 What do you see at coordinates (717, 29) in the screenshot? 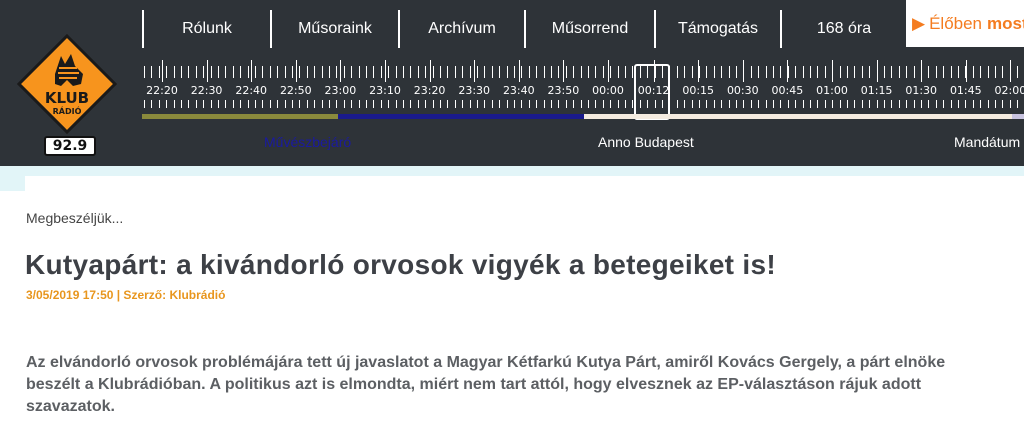
I see `nav-item-4: Támogatás` at bounding box center [717, 29].